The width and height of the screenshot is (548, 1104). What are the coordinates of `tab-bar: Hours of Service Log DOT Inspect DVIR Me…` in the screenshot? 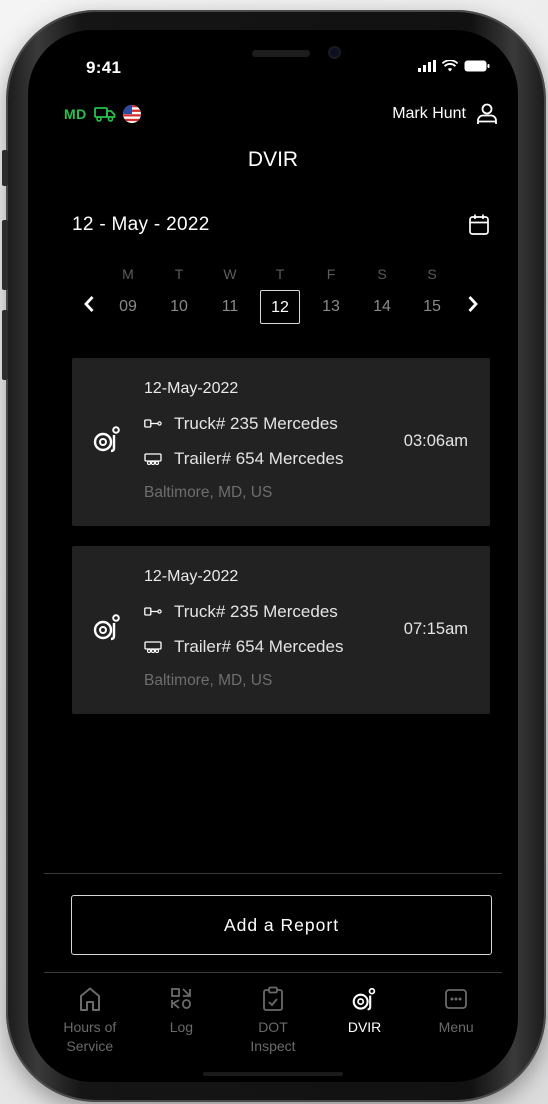 It's located at (273, 1025).